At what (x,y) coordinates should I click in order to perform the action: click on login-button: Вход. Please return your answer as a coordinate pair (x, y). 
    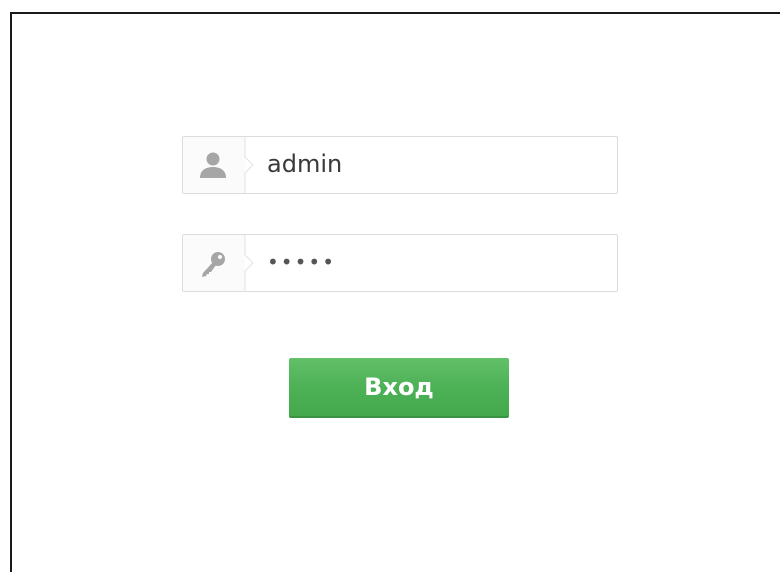
    Looking at the image, I should click on (399, 388).